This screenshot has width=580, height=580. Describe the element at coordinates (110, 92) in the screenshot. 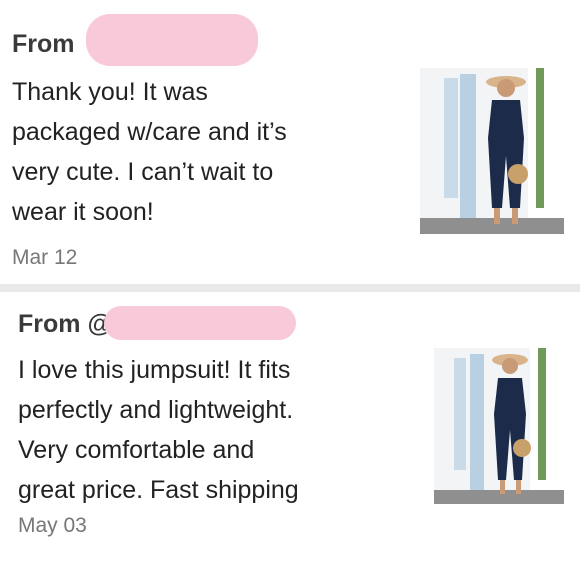

I see `review-text-line: Thank you! It was` at that location.